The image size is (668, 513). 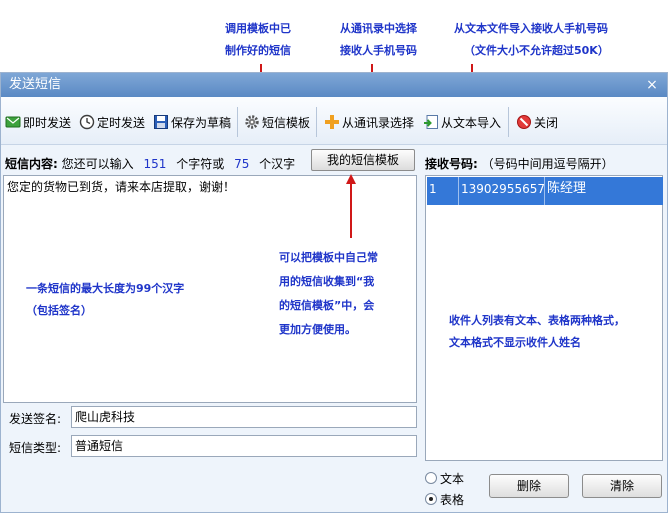 I want to click on row-name: 陈经理, so click(x=567, y=188).